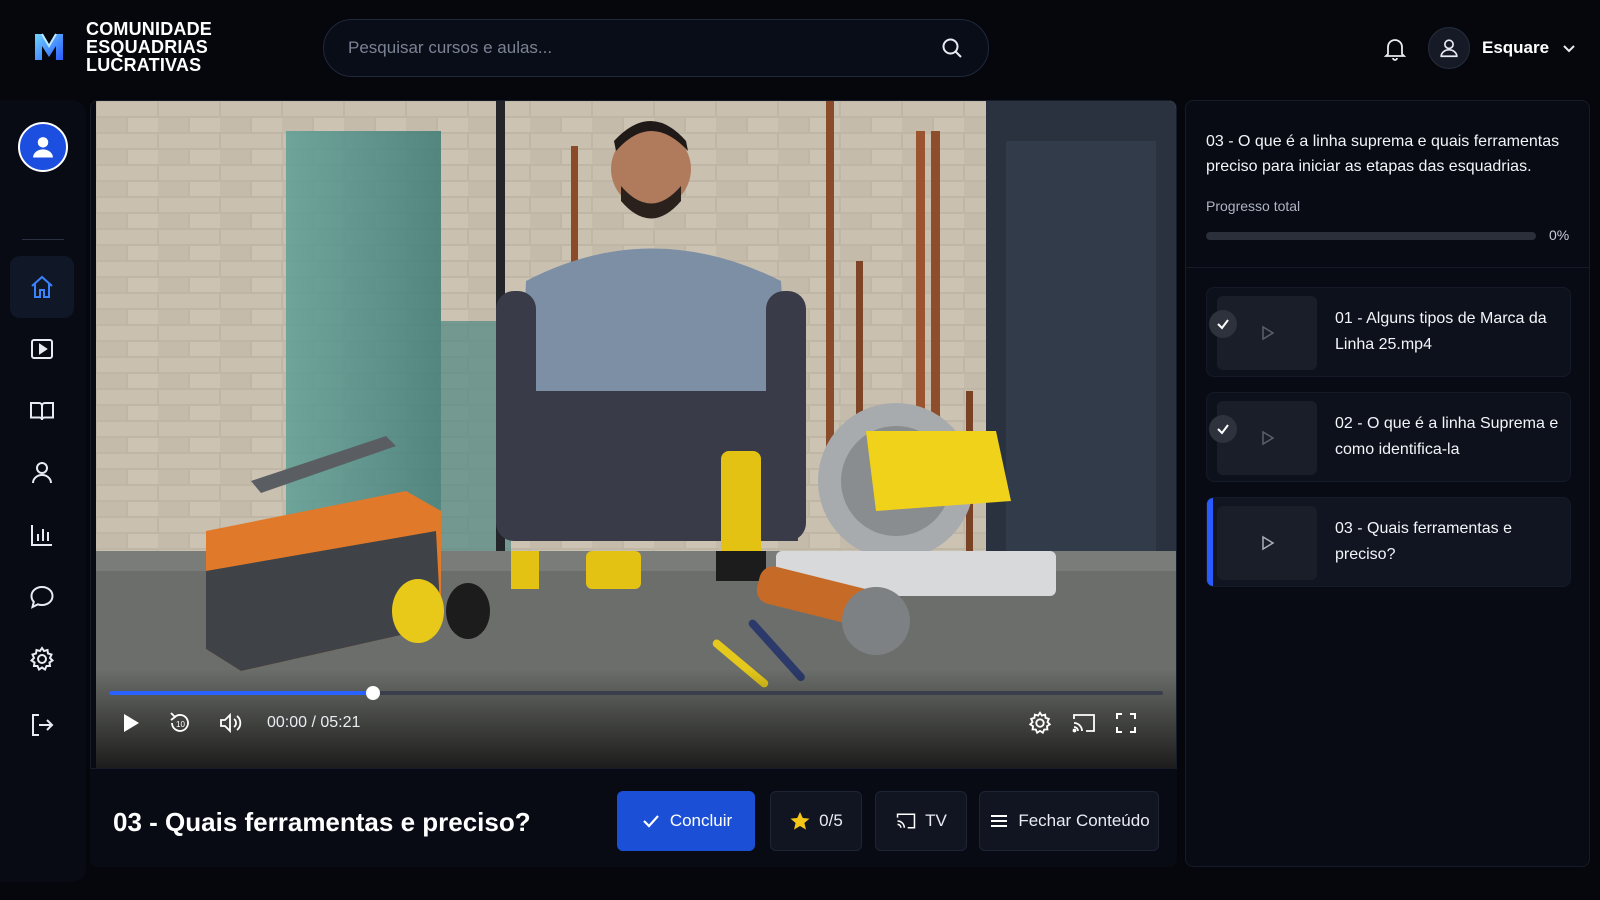  I want to click on brand-line-2: ESQUADRIAS, so click(147, 47).